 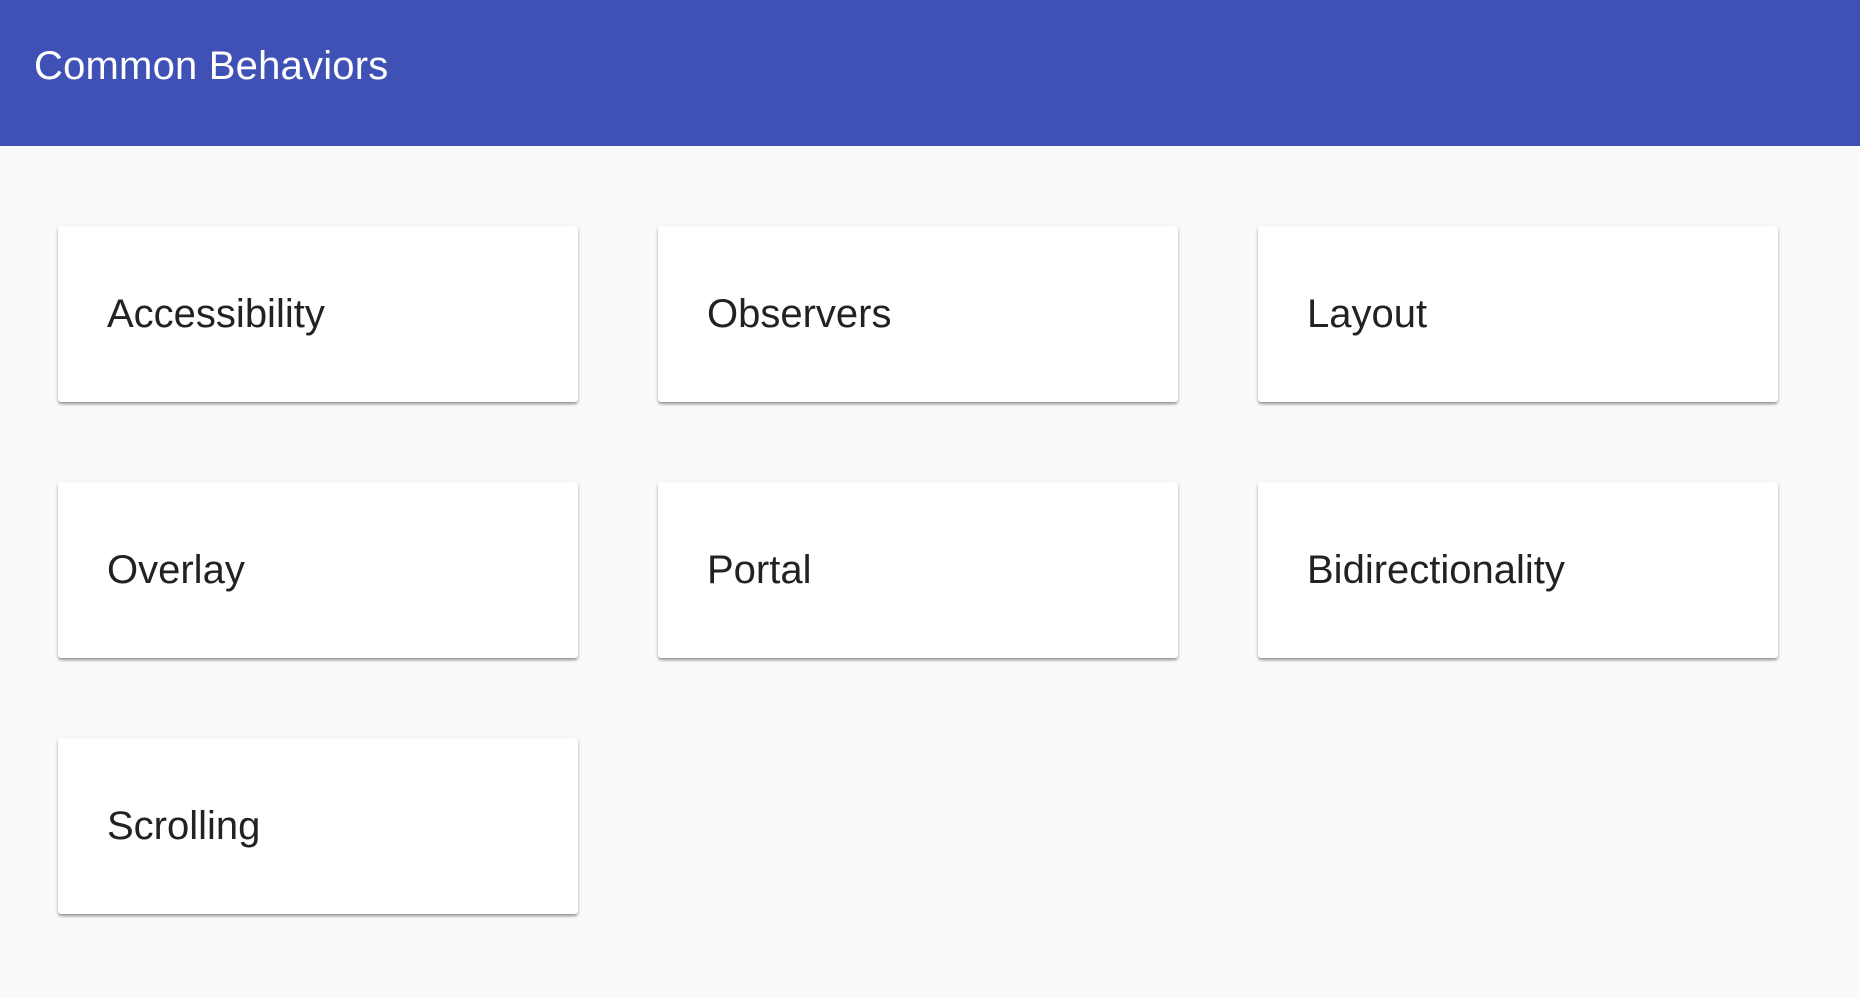 What do you see at coordinates (1518, 314) in the screenshot?
I see `card-layout: Layout` at bounding box center [1518, 314].